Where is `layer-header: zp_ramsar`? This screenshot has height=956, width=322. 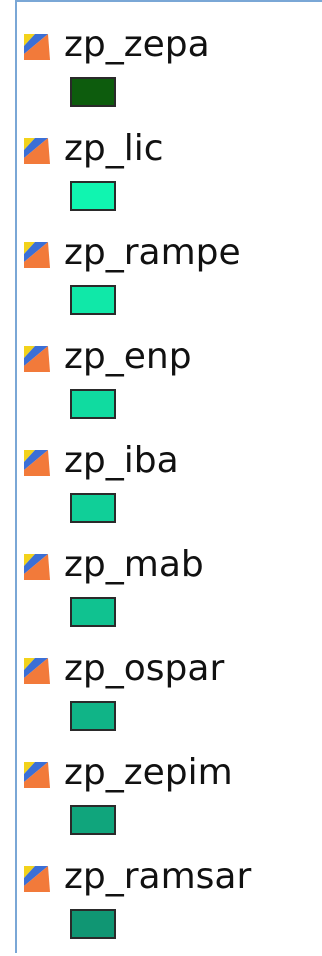
layer-header: zp_ramsar is located at coordinates (168, 878).